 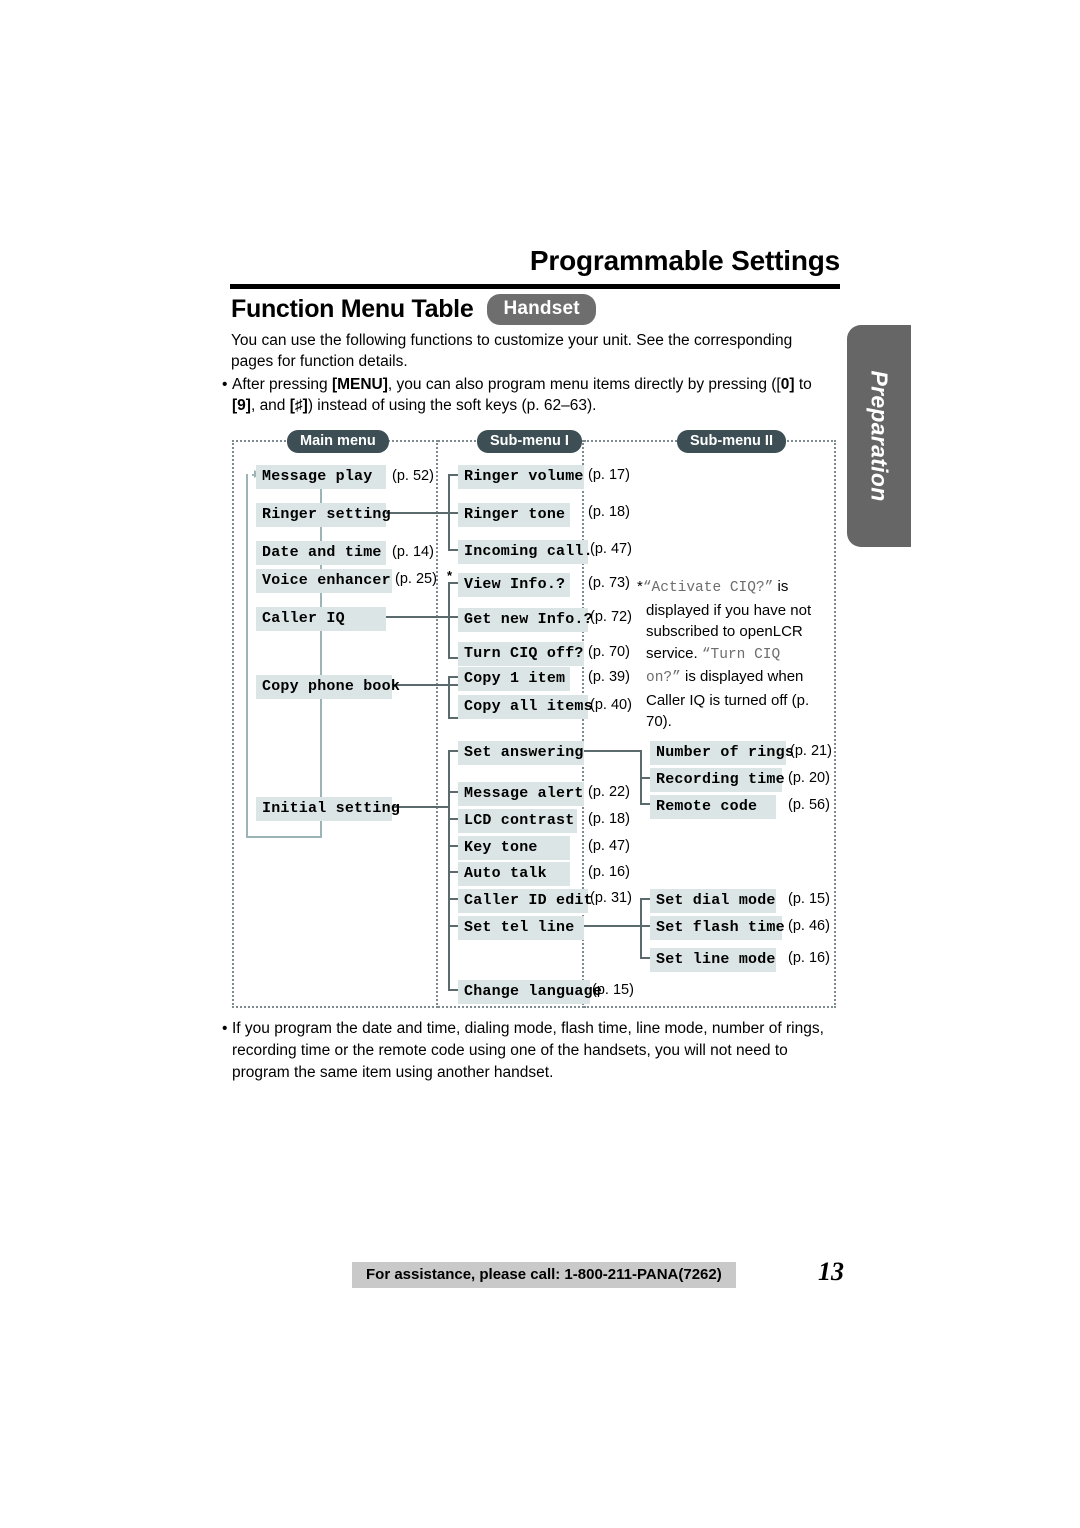 What do you see at coordinates (413, 552) in the screenshot?
I see `page-ref-date-and-time: (p. 14)` at bounding box center [413, 552].